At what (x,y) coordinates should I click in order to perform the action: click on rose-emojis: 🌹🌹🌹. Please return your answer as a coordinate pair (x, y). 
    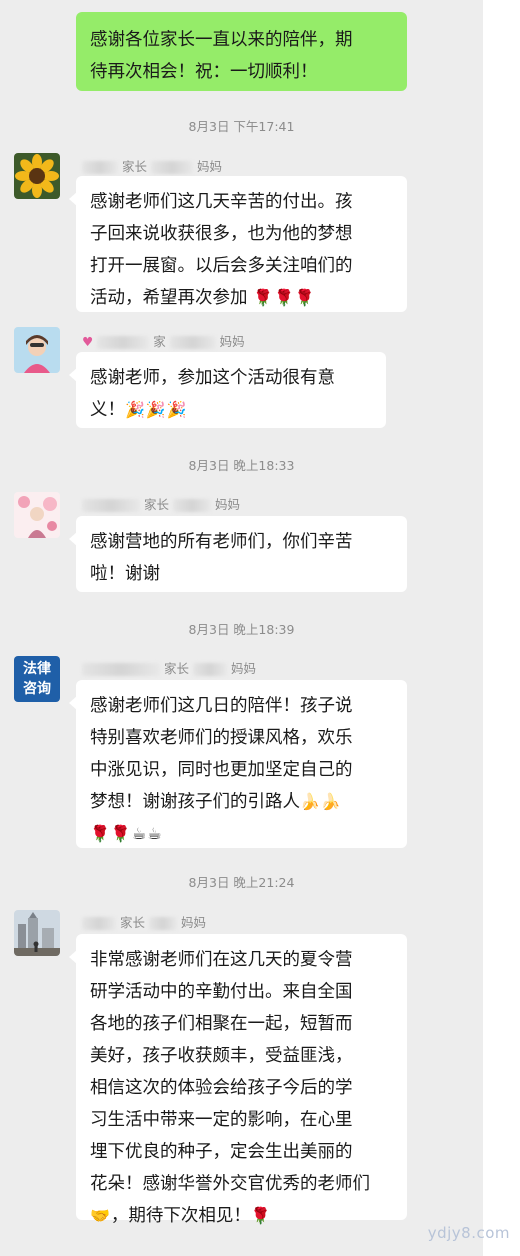
    Looking at the image, I should click on (284, 297).